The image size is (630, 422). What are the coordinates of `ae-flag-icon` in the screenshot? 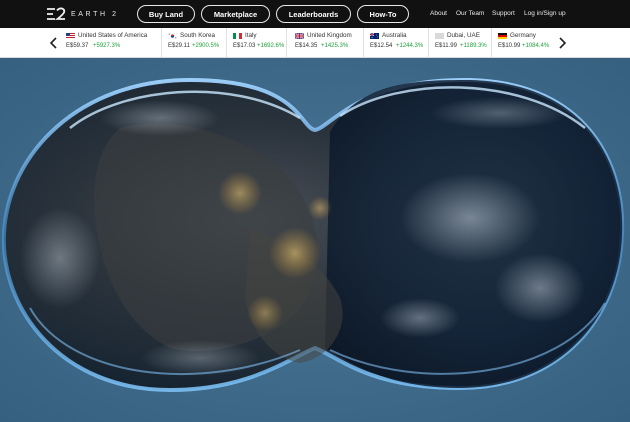 It's located at (439, 36).